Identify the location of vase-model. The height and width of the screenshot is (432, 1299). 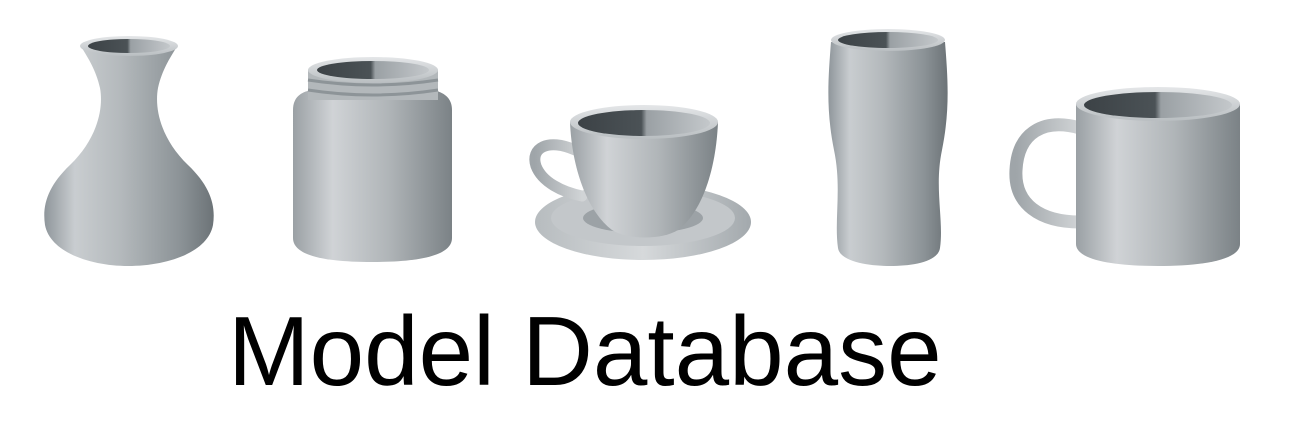
(129, 151).